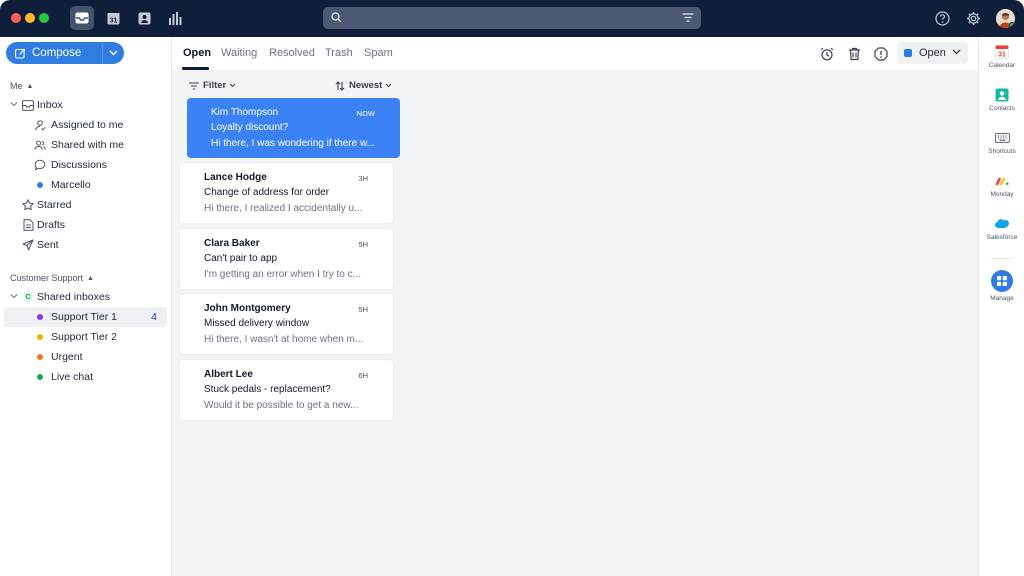 Image resolution: width=1024 pixels, height=576 pixels. I want to click on sidebar-item-label: Marcello, so click(71, 185).